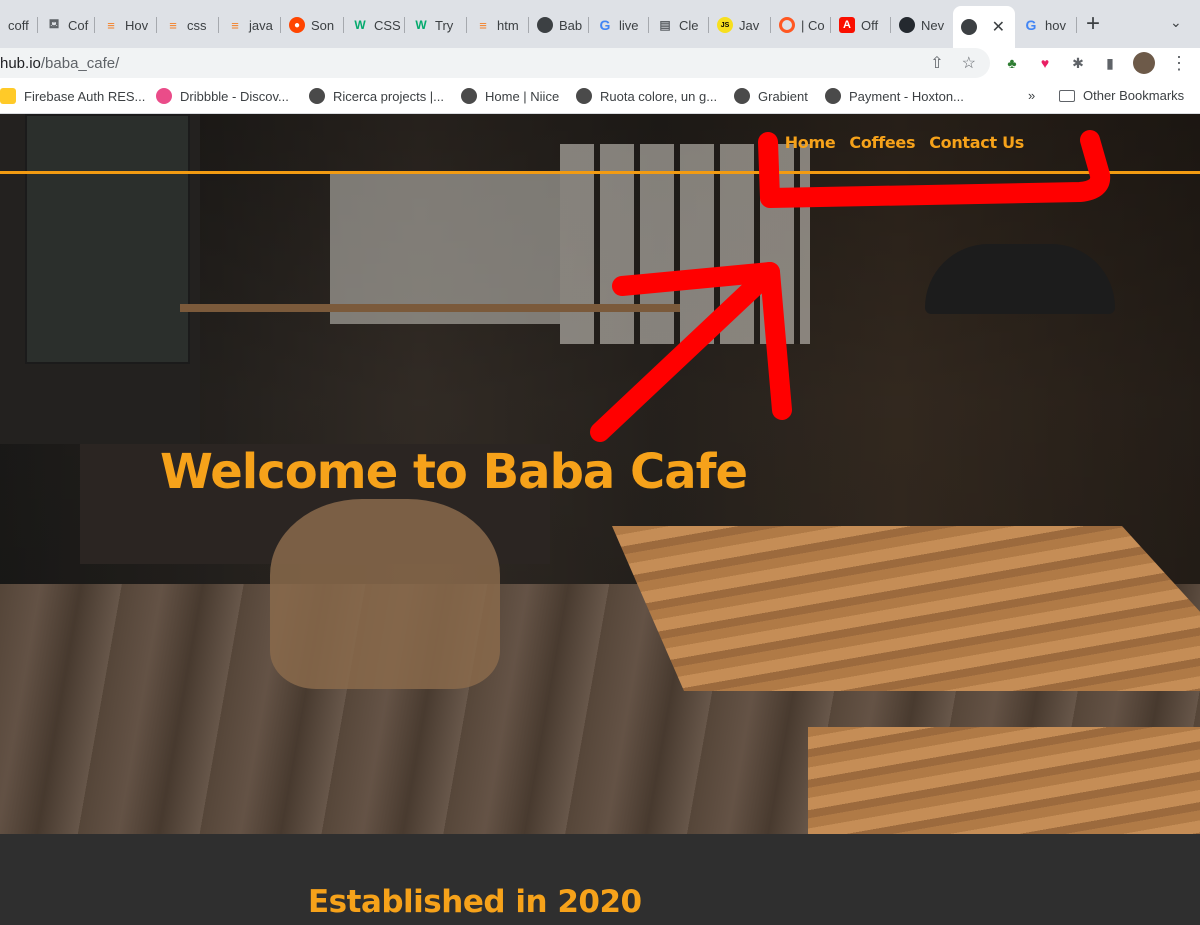 Image resolution: width=1200 pixels, height=925 pixels. What do you see at coordinates (907, 25) in the screenshot?
I see `github-icon` at bounding box center [907, 25].